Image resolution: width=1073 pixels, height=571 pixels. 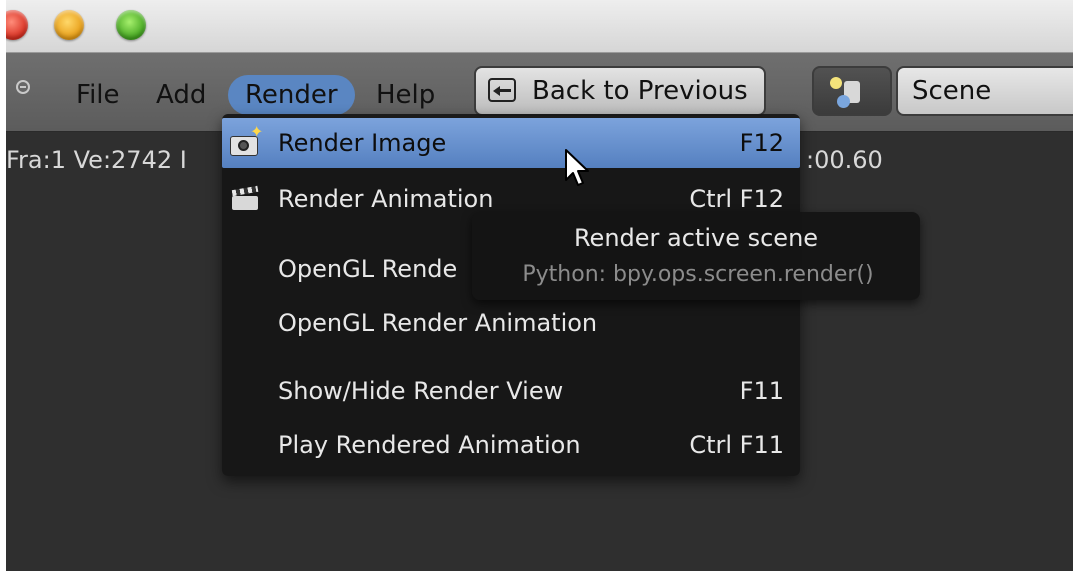 I want to click on scene-sphere-icon, so click(x=843, y=101).